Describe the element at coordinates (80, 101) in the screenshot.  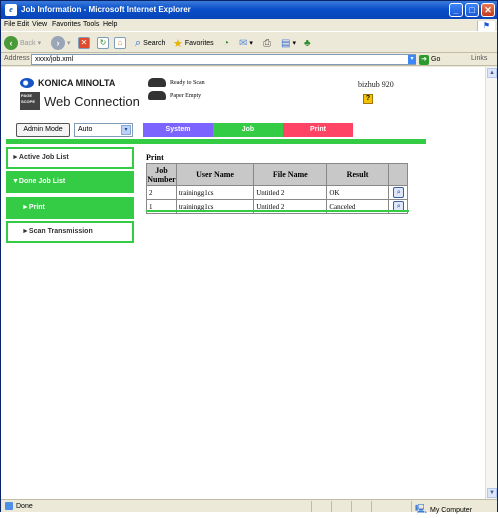
I see `web-connection-logo: PAGE SCOPE Web Connection` at that location.